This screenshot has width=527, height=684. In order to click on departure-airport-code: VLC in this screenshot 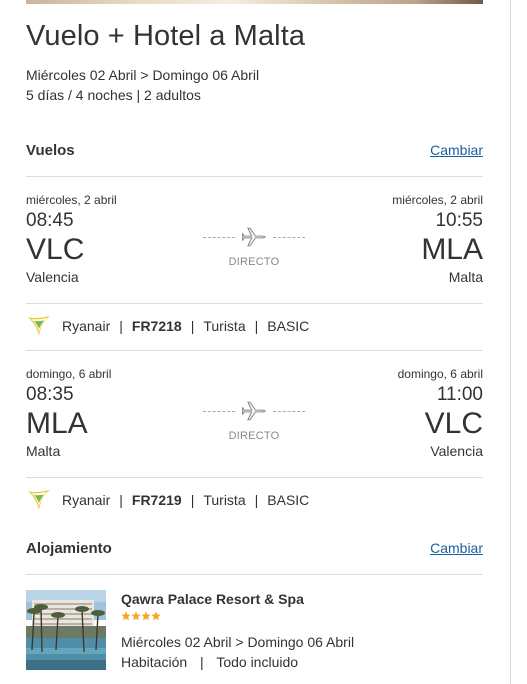, I will do `click(55, 249)`.